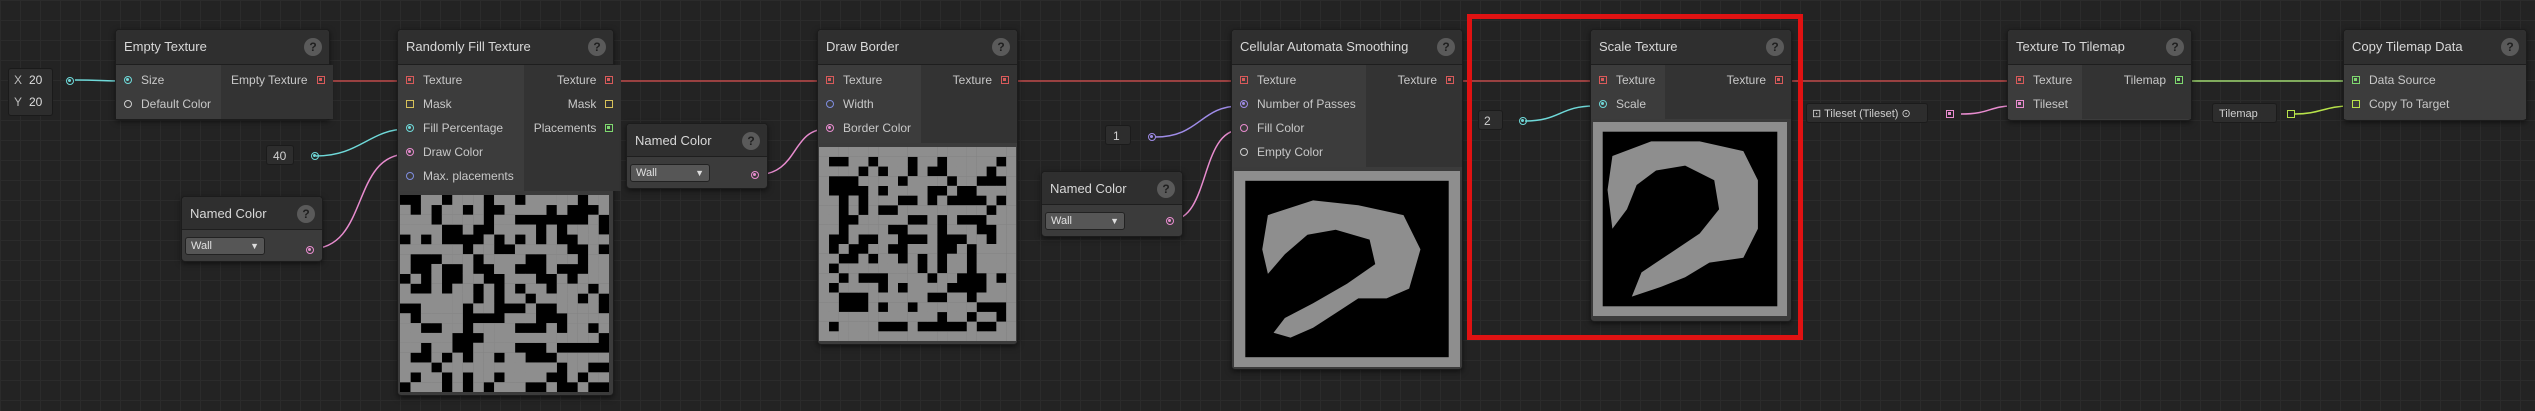  Describe the element at coordinates (573, 104) in the screenshot. I see `port-mask-out: Mask` at that location.